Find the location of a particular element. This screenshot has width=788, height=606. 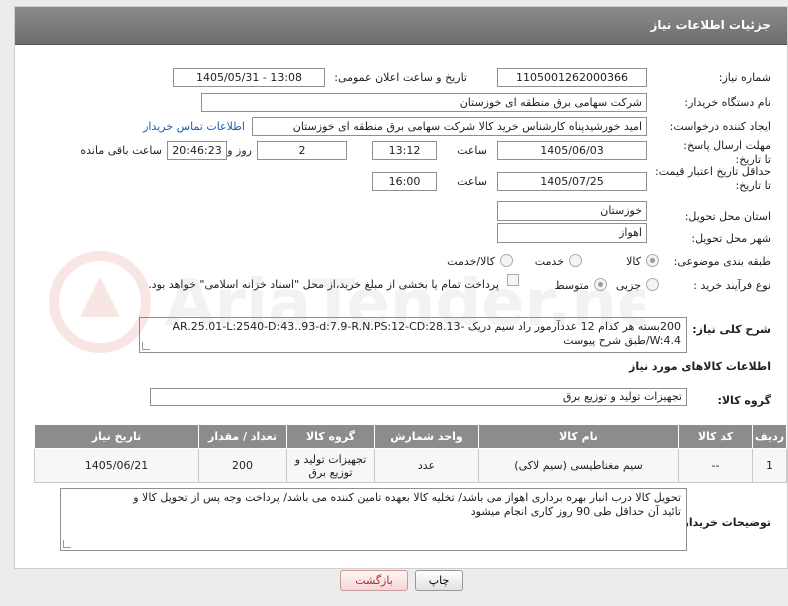

cell-group-line2: توزیع برق is located at coordinates (330, 472).